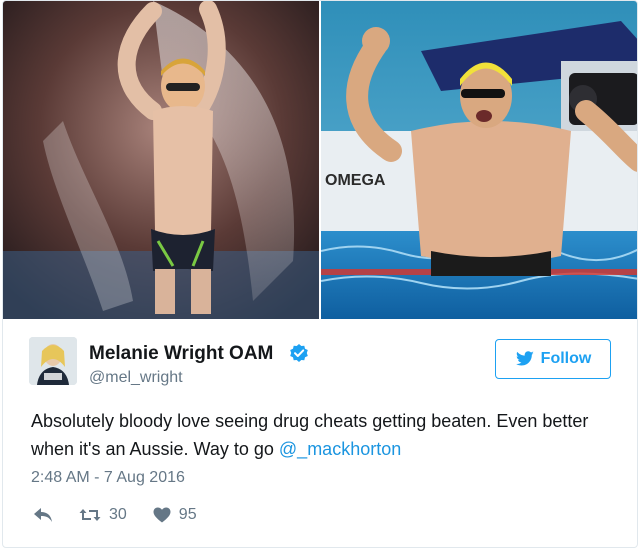  What do you see at coordinates (175, 515) in the screenshot?
I see `like-button: 95` at bounding box center [175, 515].